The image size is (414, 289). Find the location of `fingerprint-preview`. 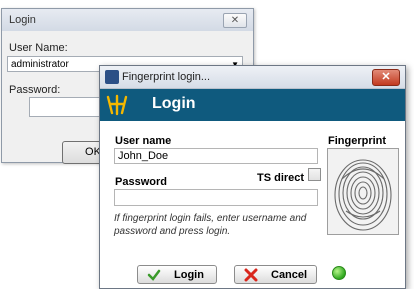

fingerprint-preview is located at coordinates (363, 191).